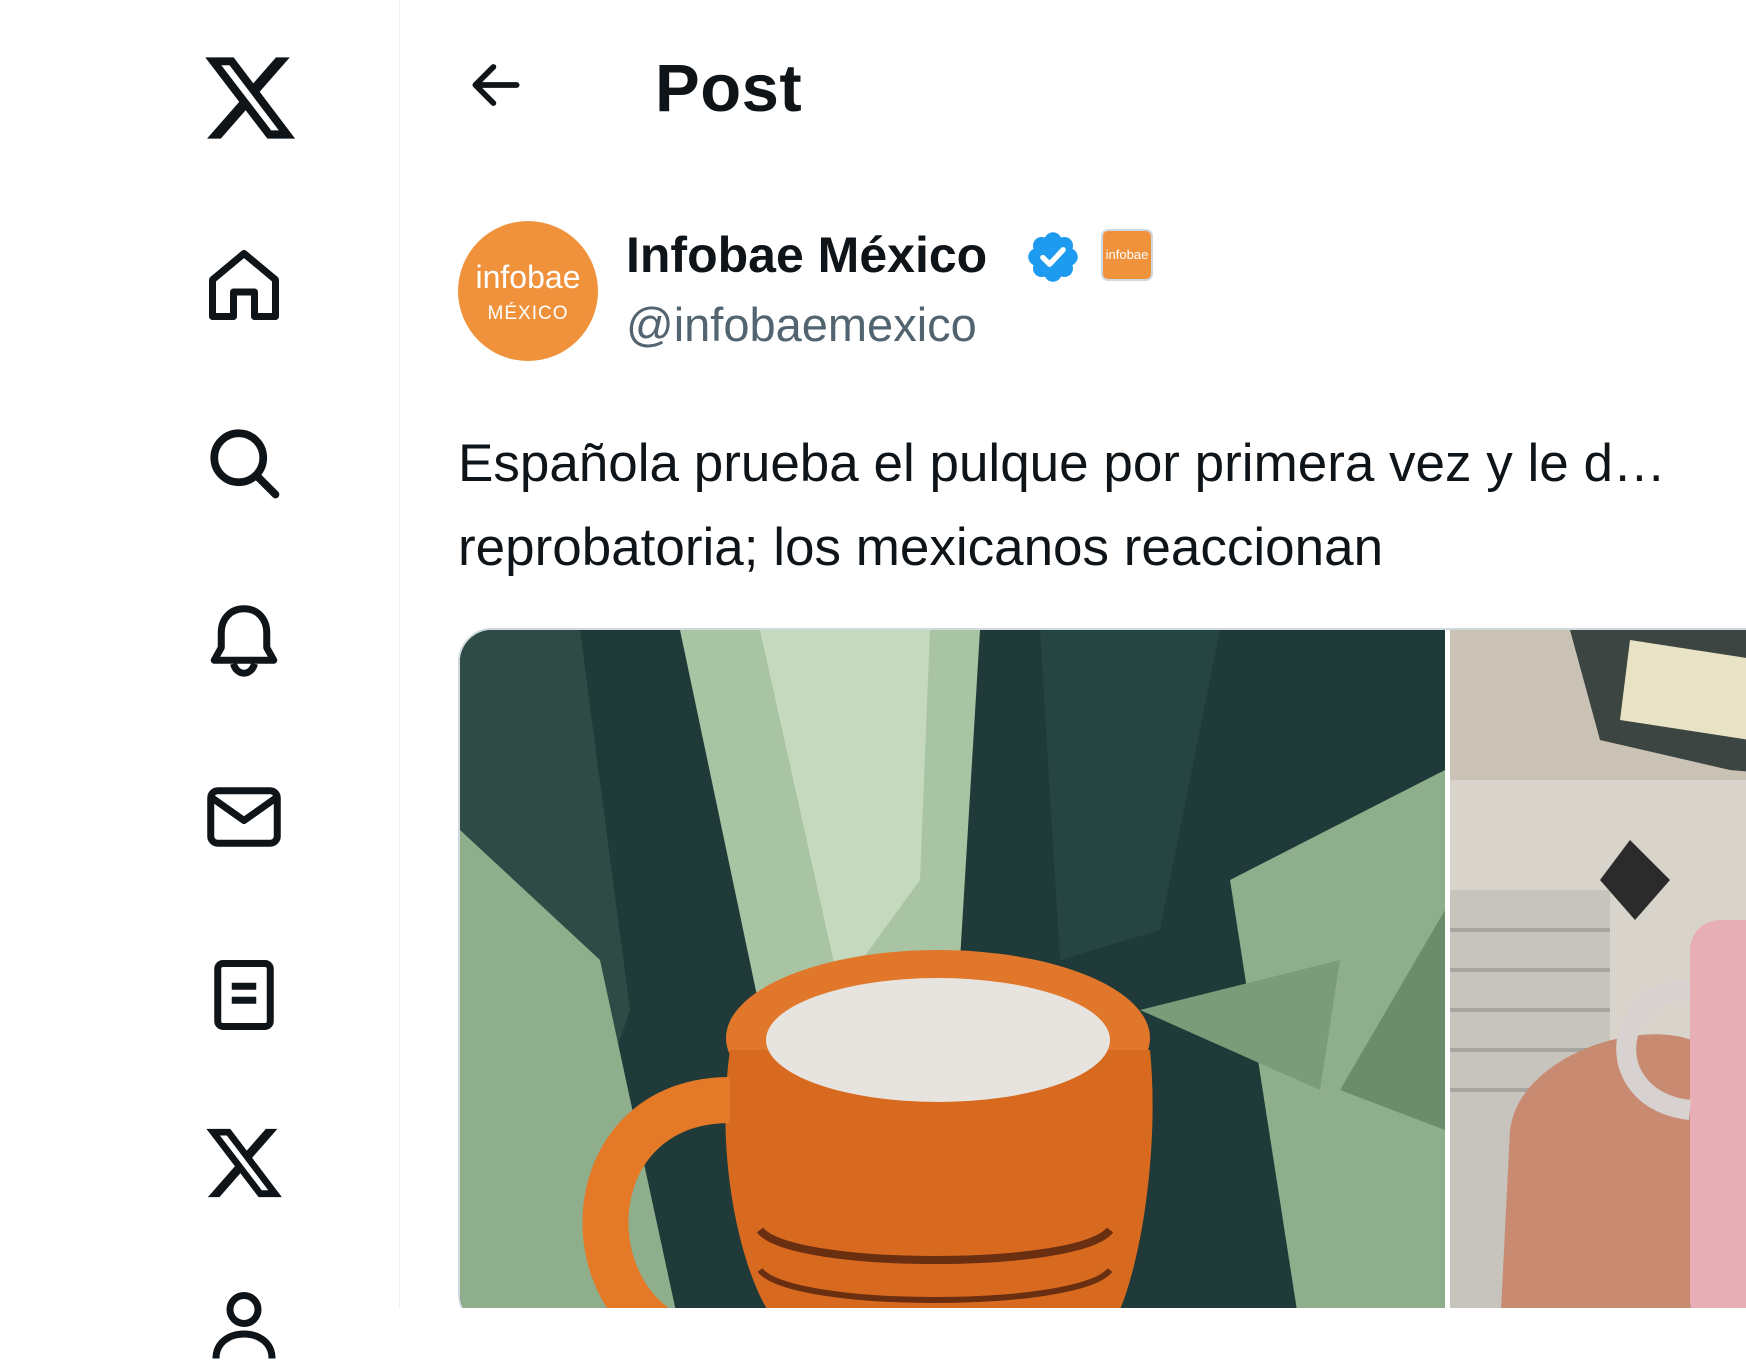  What do you see at coordinates (1127, 255) in the screenshot?
I see `affiliate-badge: infobae` at bounding box center [1127, 255].